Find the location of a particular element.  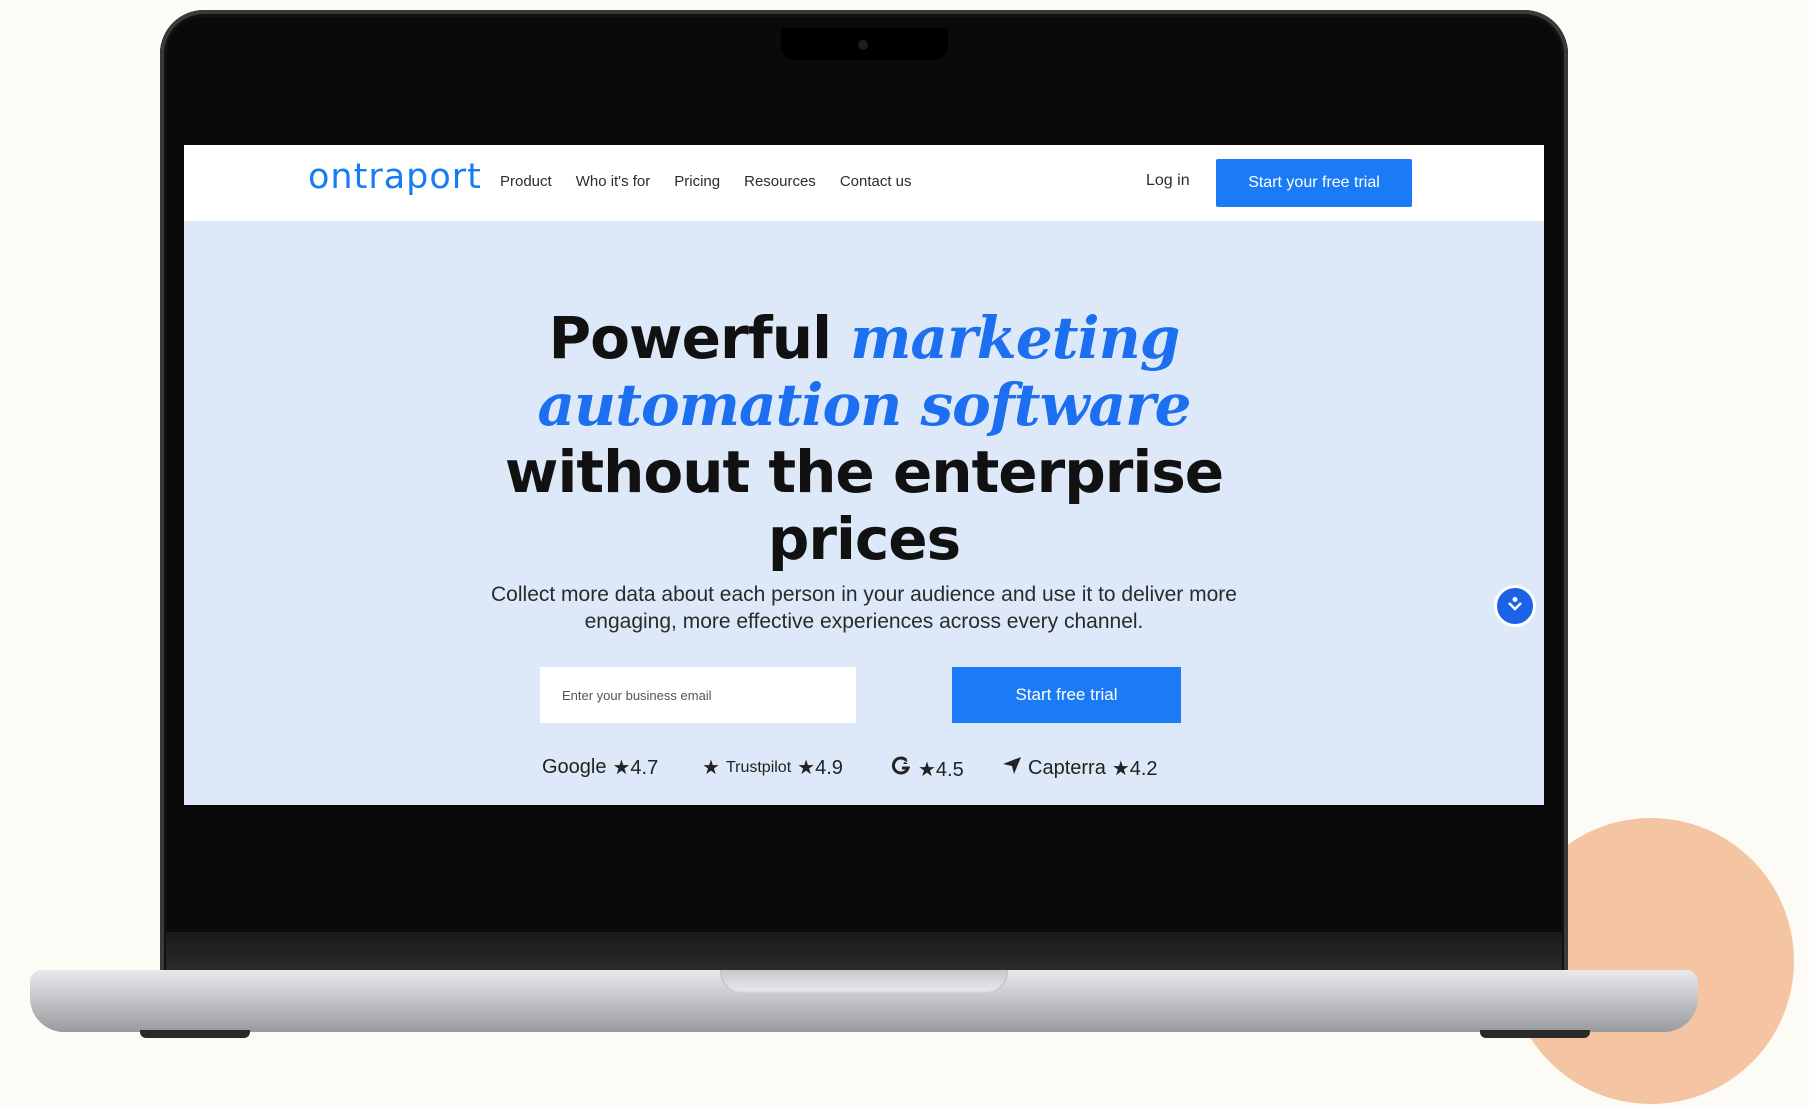

laptop-chin is located at coordinates (864, 952).